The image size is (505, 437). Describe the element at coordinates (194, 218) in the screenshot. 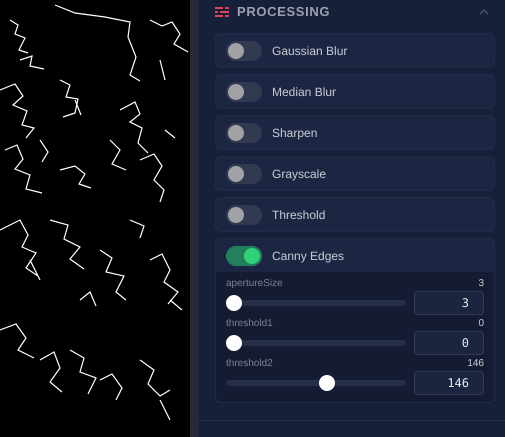

I see `scrollbar` at that location.